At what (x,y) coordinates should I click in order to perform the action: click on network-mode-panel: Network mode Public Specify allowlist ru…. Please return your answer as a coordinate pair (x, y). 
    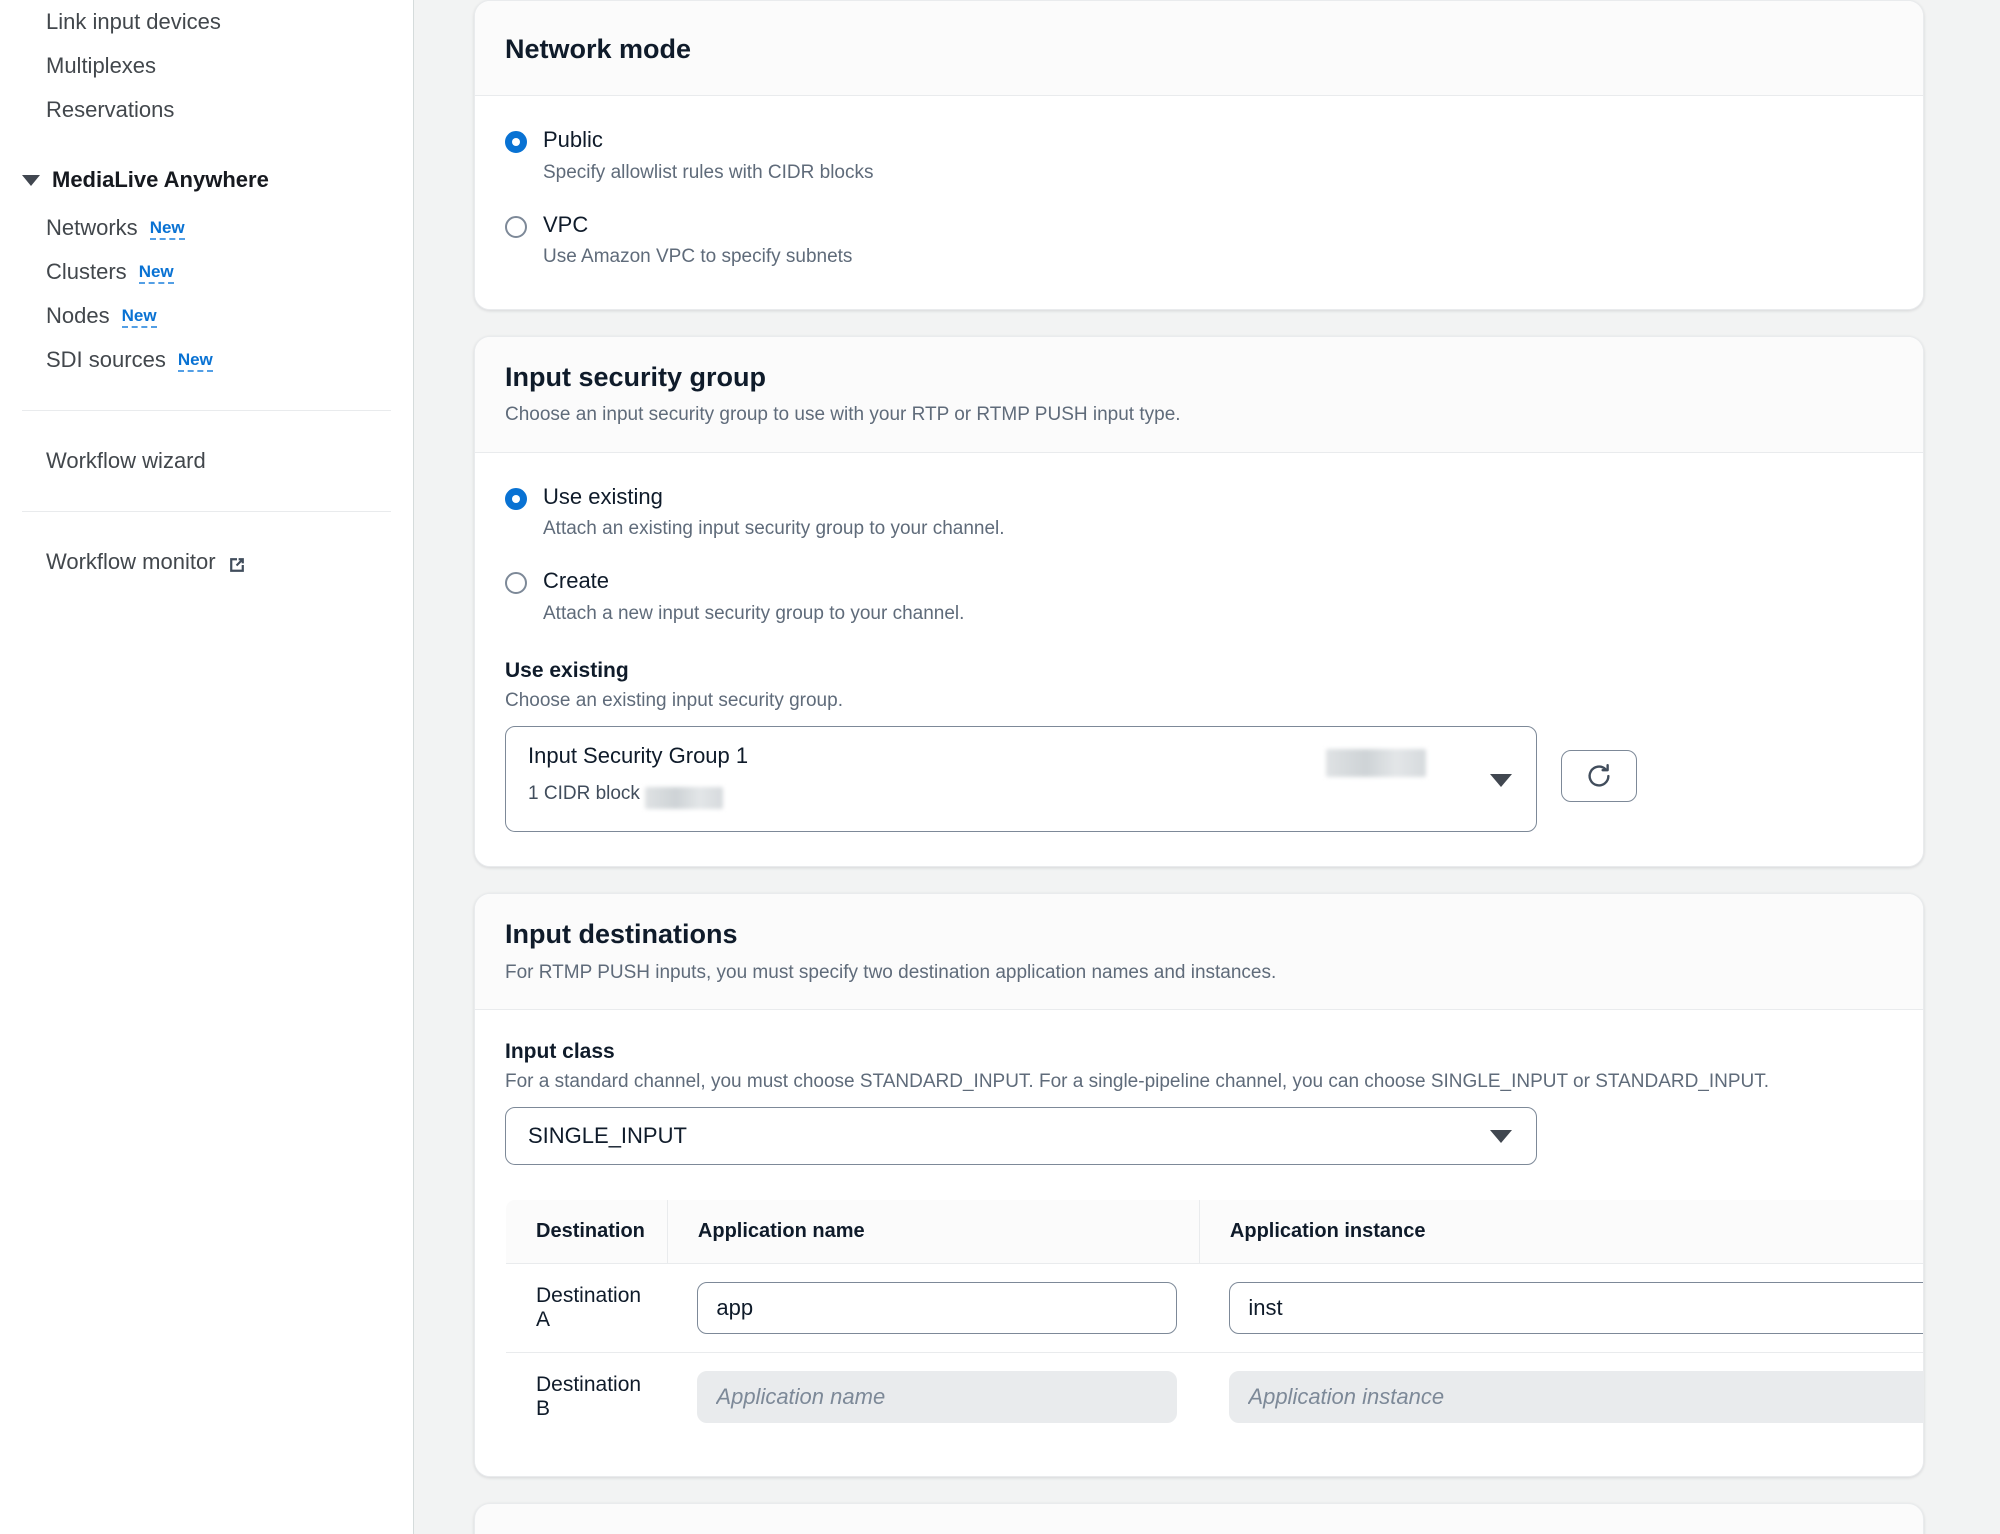
    Looking at the image, I should click on (1199, 155).